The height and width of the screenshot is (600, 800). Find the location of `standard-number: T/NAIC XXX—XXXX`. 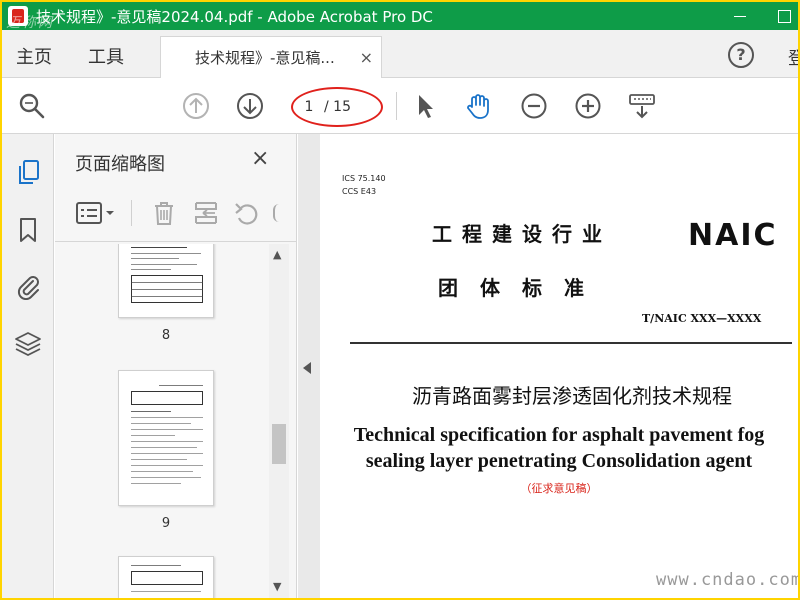

standard-number: T/NAIC XXX—XXXX is located at coordinates (702, 318).